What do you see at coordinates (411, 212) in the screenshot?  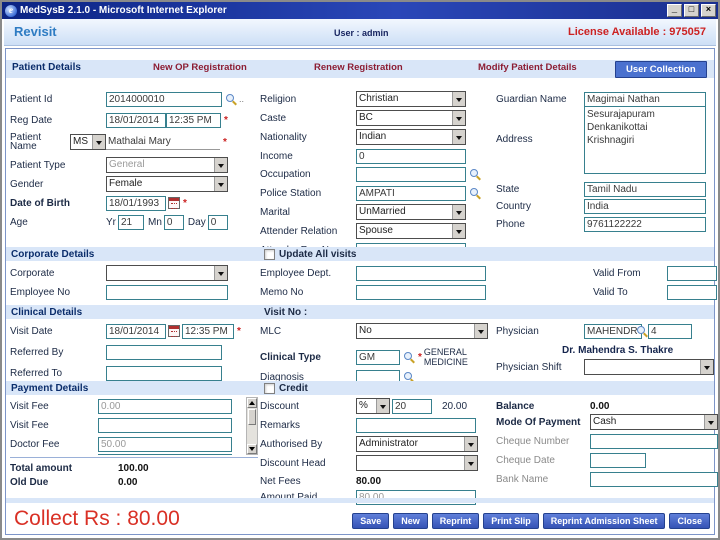 I see `marital-select: UnMarried` at bounding box center [411, 212].